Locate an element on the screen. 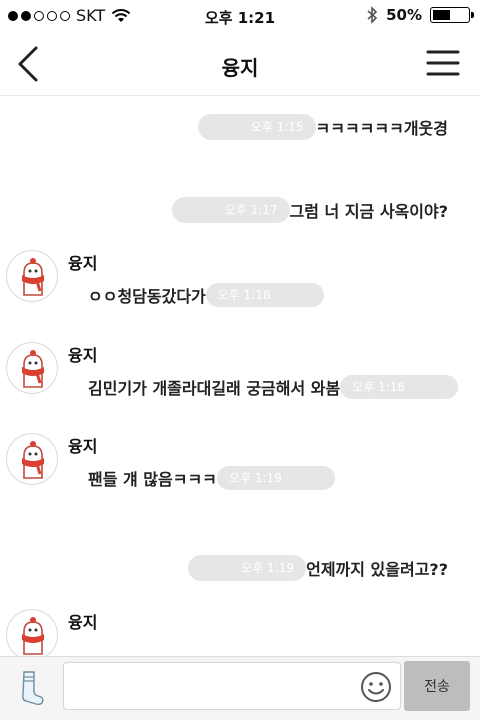  message-timestamp: 오후 1:17 is located at coordinates (230, 210).